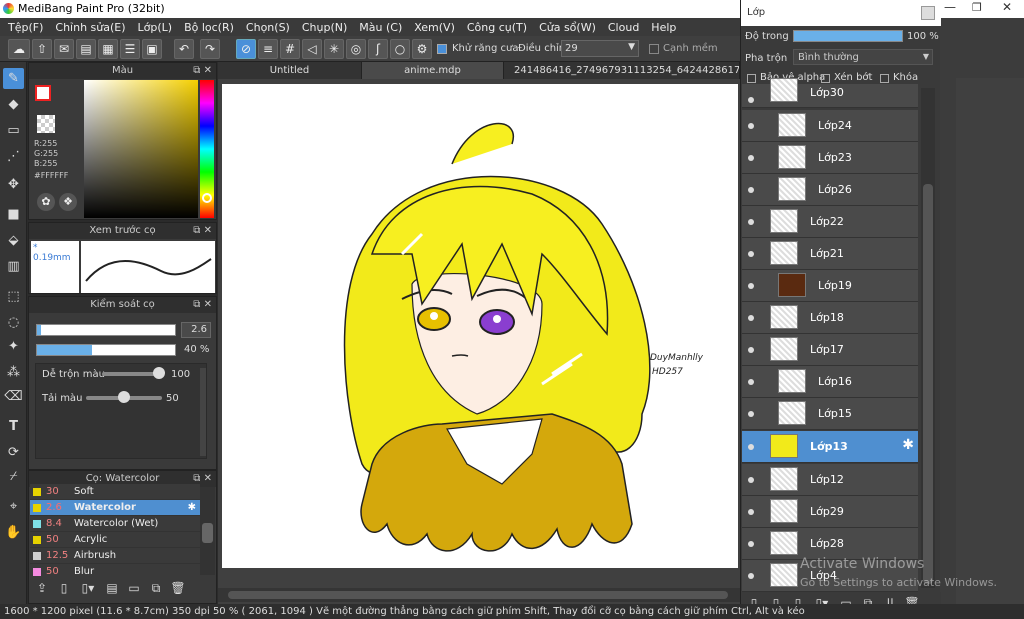 The width and height of the screenshot is (1024, 619). What do you see at coordinates (848, 36) in the screenshot?
I see `layer-opacity-slider` at bounding box center [848, 36].